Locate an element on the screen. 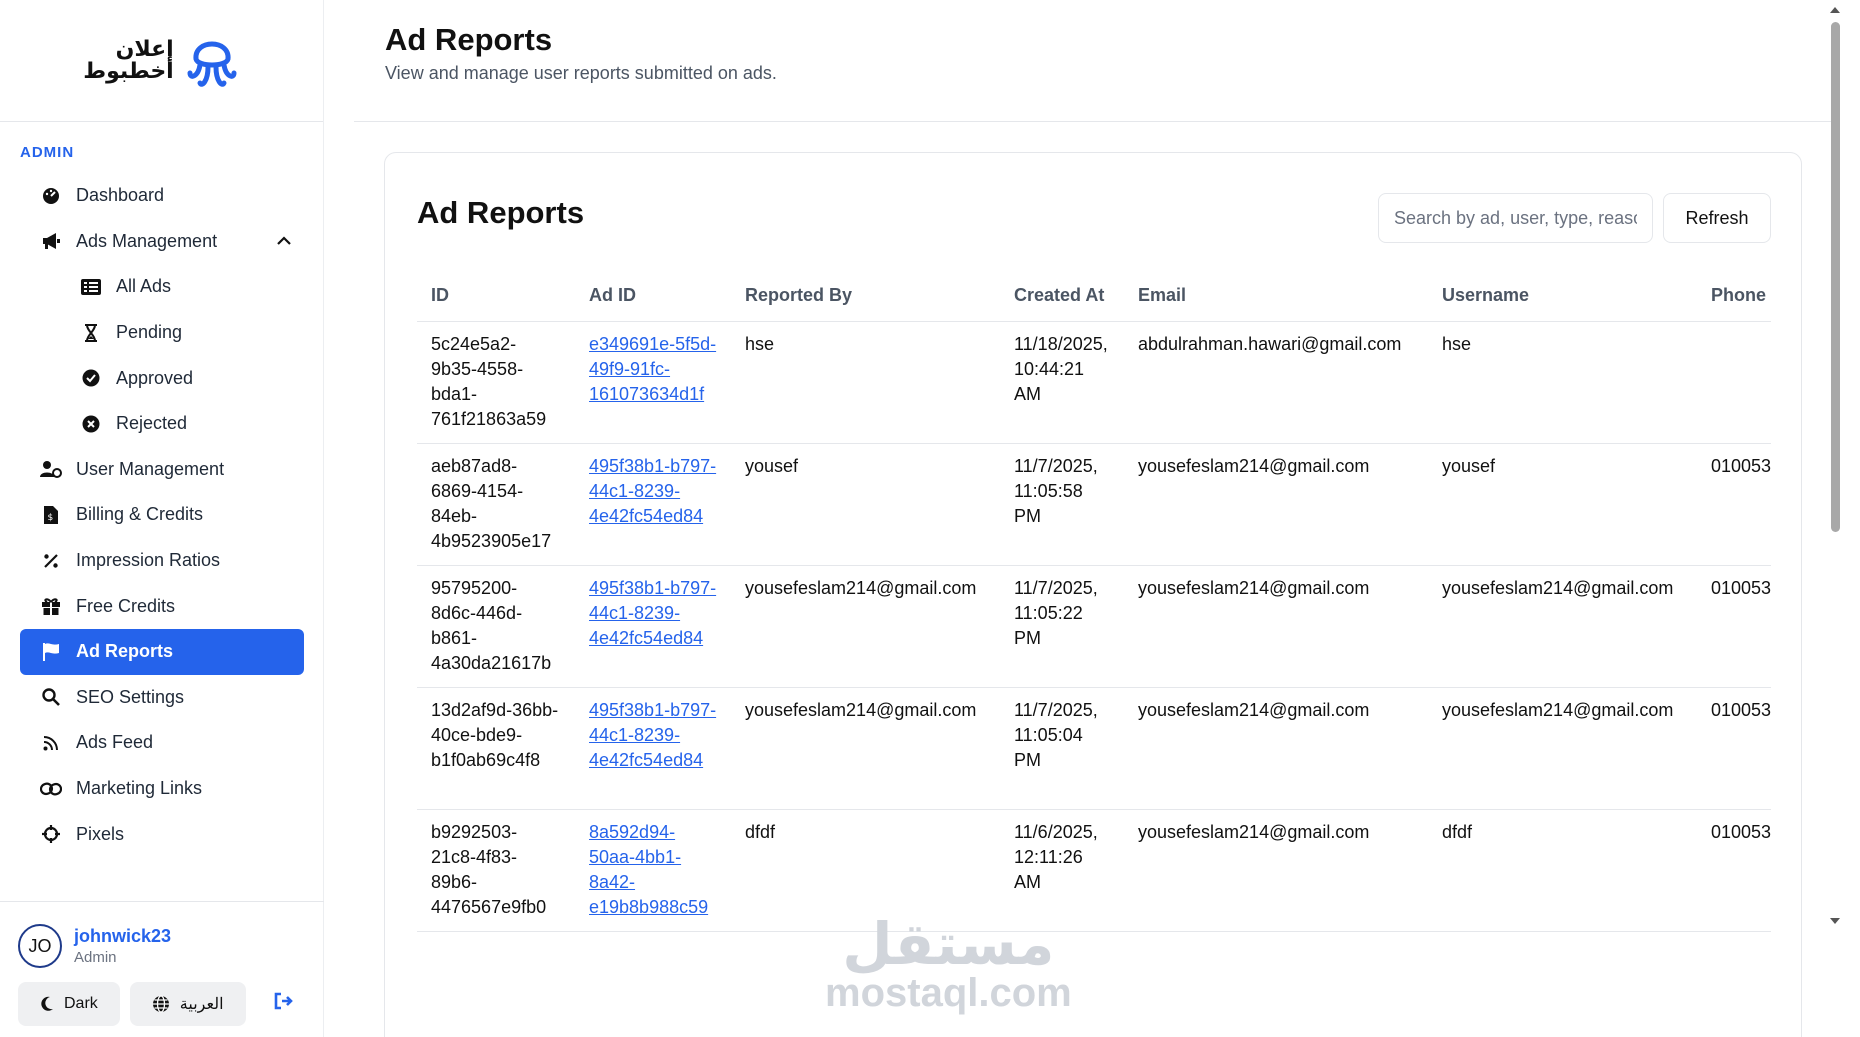 Image resolution: width=1860 pixels, height=1037 pixels. dark-mode-button: Dark is located at coordinates (69, 1004).